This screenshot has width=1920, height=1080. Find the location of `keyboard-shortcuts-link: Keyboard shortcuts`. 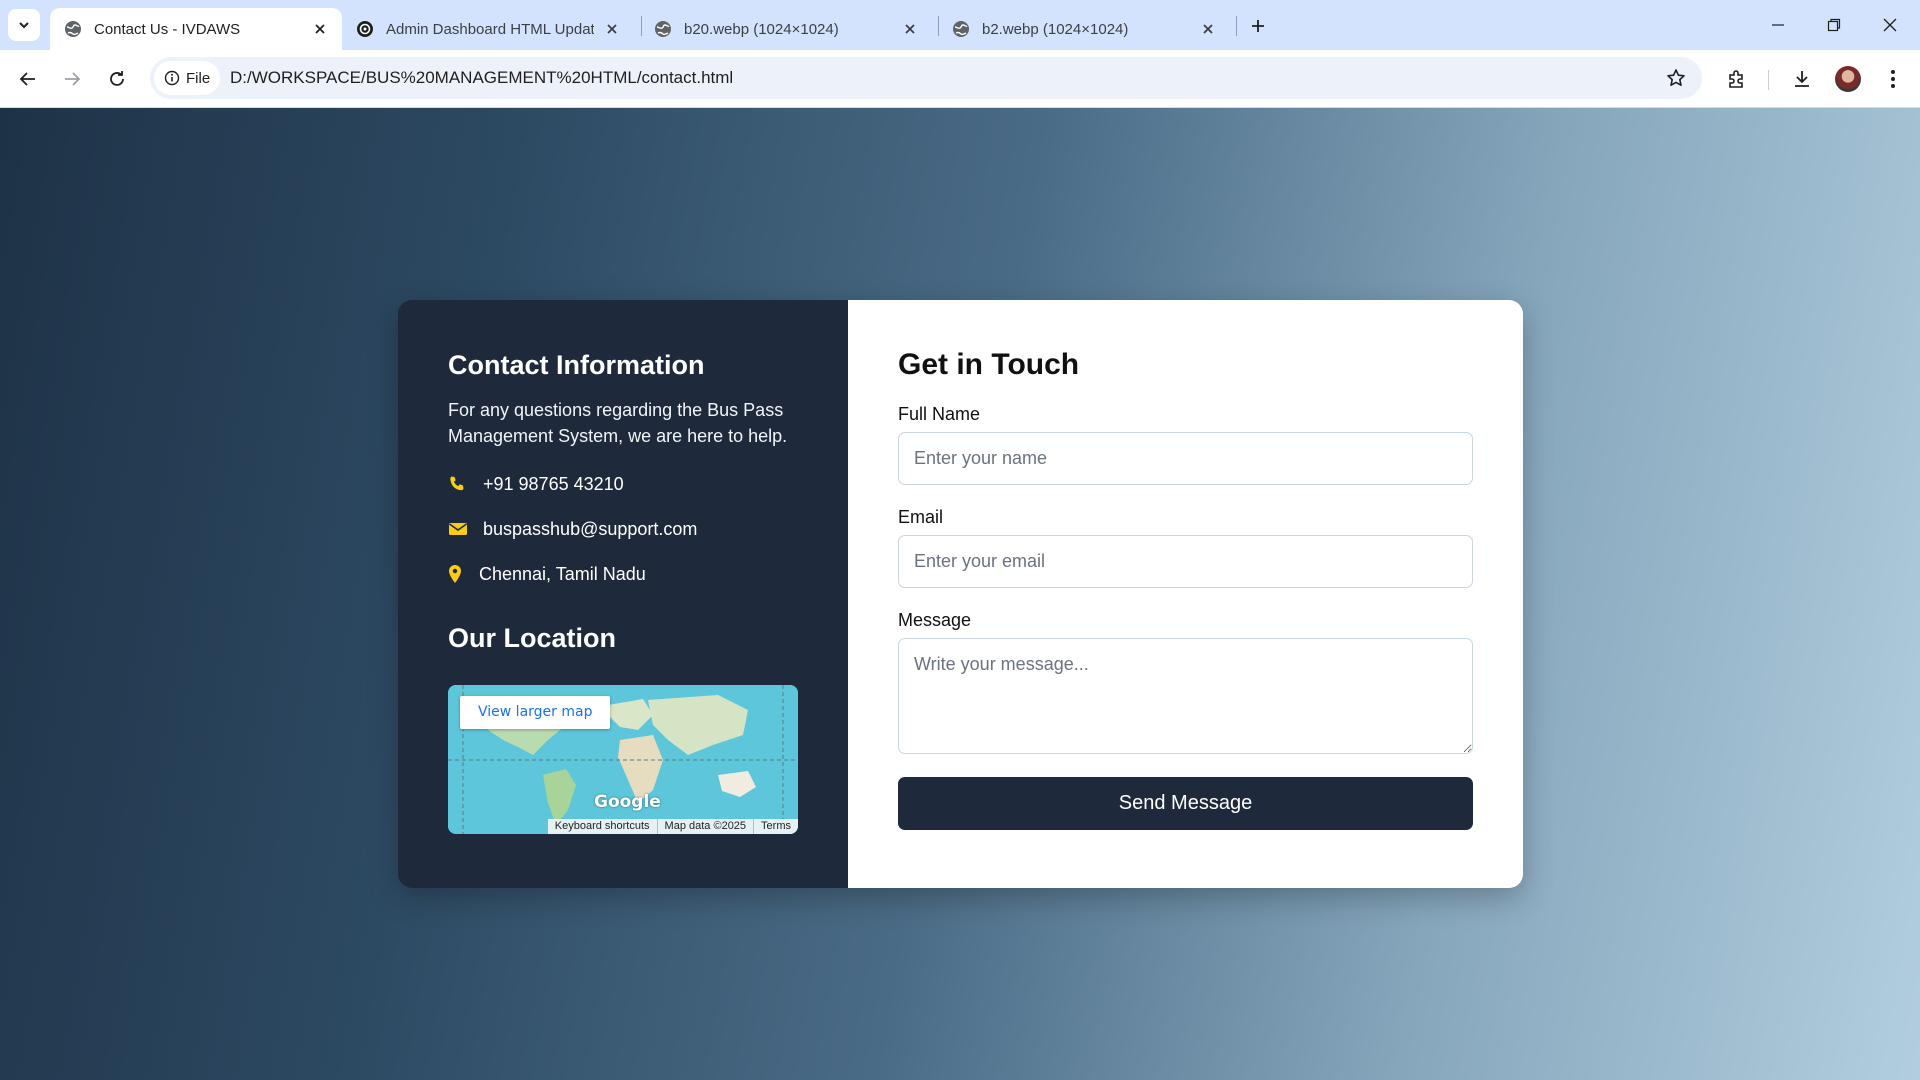

keyboard-shortcuts-link: Keyboard shortcuts is located at coordinates (602, 826).